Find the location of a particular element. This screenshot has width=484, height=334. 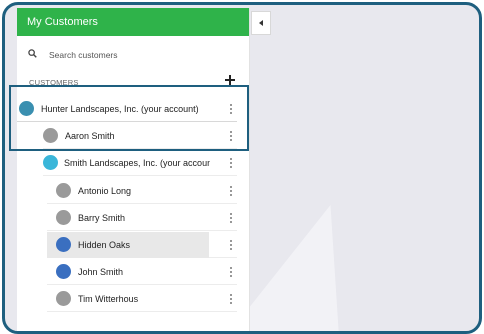

customer-row: Antonio Long is located at coordinates (142, 191).